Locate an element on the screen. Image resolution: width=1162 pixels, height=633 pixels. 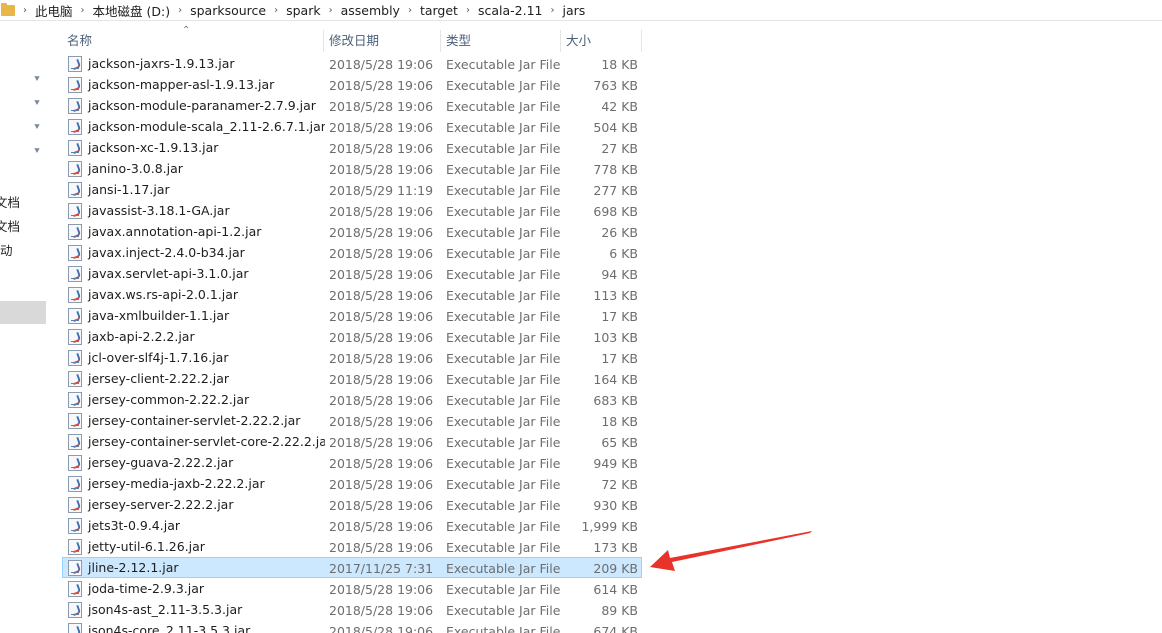
file-name-cell: jackson-xc-1.9.13.jar is located at coordinates (194, 147).